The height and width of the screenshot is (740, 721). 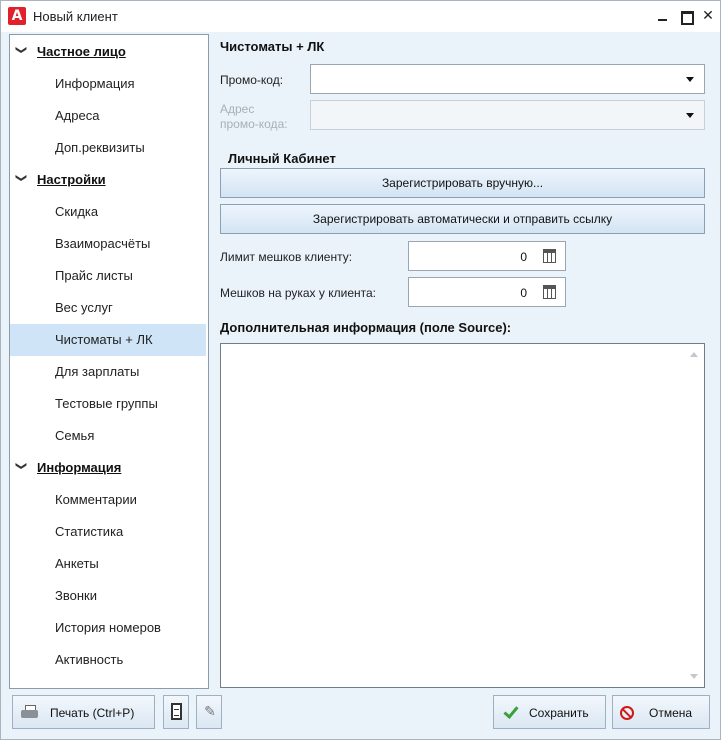 What do you see at coordinates (523, 293) in the screenshot?
I see `bags-on-hand-value: 0` at bounding box center [523, 293].